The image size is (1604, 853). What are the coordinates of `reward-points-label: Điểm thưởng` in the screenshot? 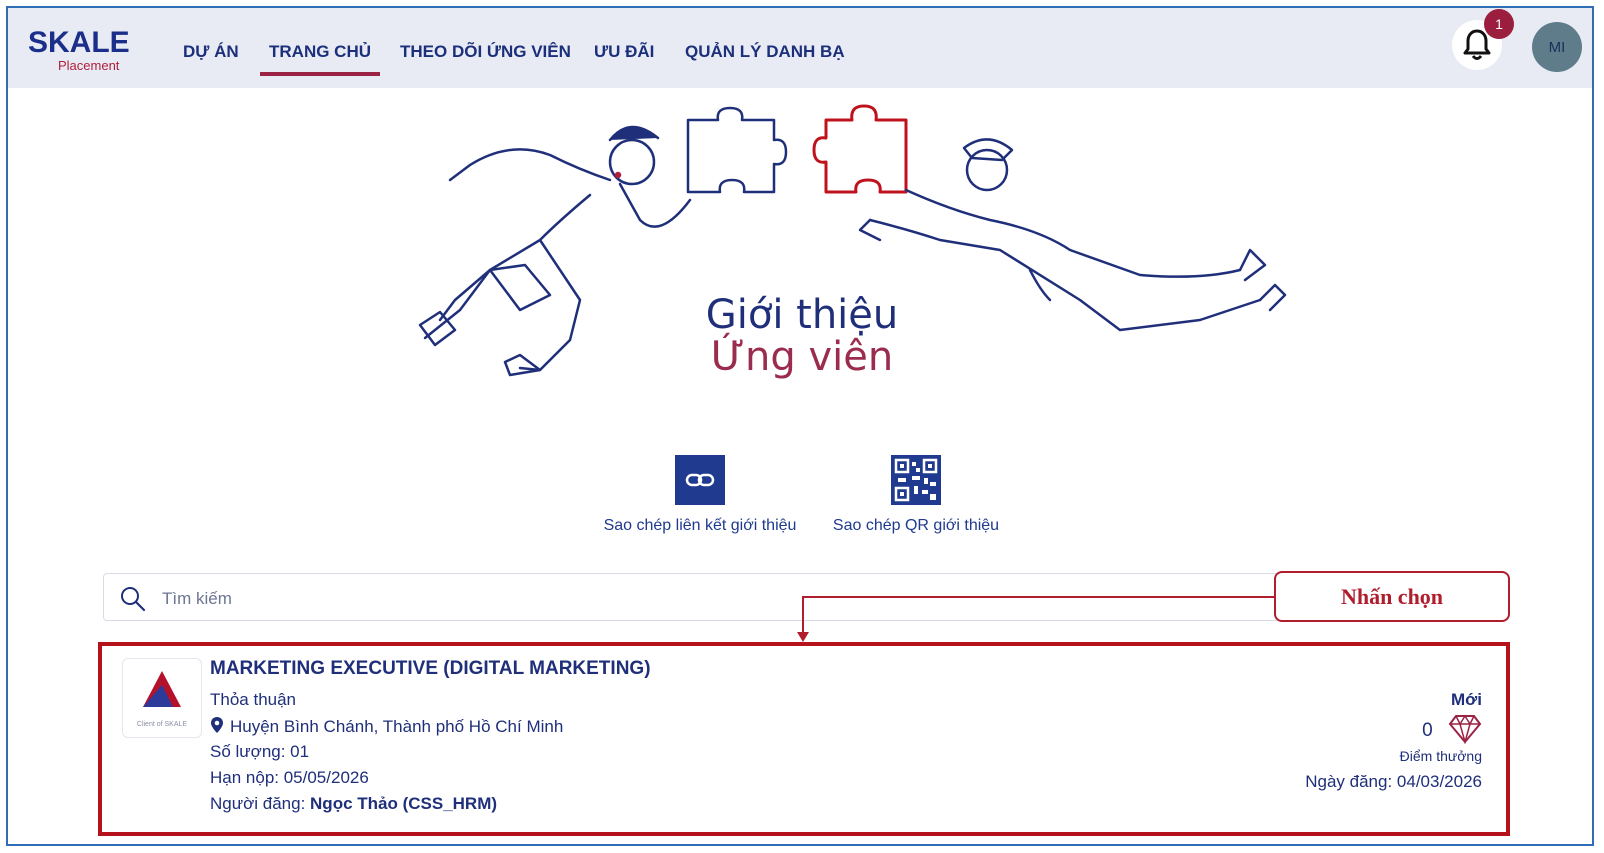 It's located at (1440, 756).